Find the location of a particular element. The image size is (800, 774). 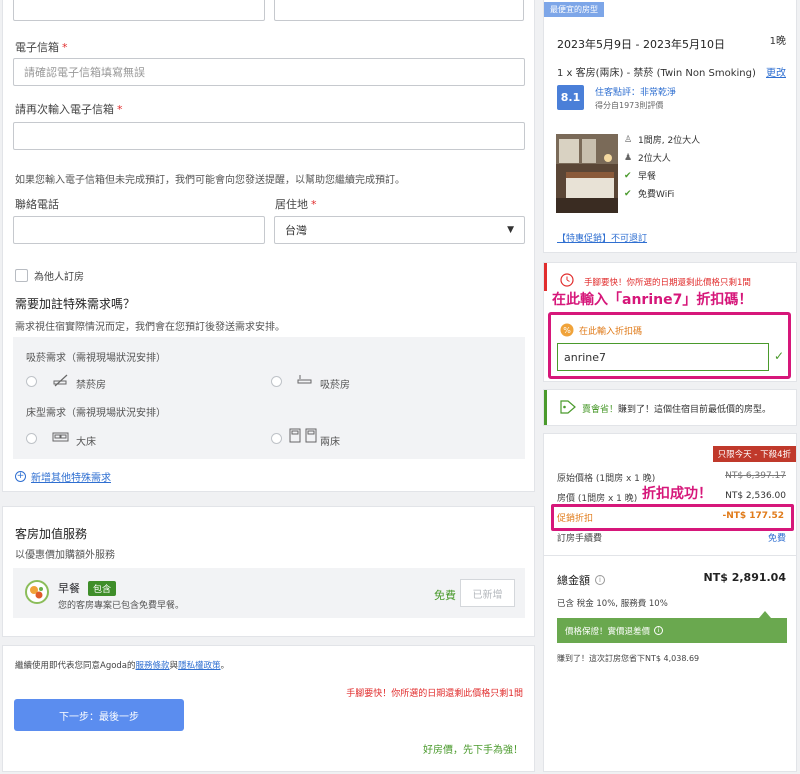

good-deal-card: 賣會省！賺到了！這個住宿目前最低價的房型。 is located at coordinates (670, 407).